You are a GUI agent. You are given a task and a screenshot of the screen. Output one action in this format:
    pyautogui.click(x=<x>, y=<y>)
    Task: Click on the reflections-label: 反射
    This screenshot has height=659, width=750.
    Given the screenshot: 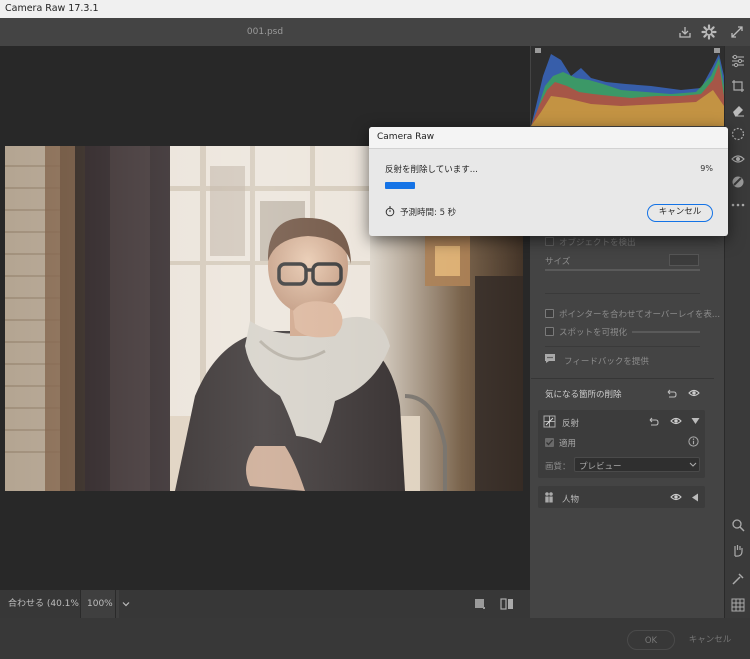 What is the action you would take?
    pyautogui.click(x=571, y=424)
    